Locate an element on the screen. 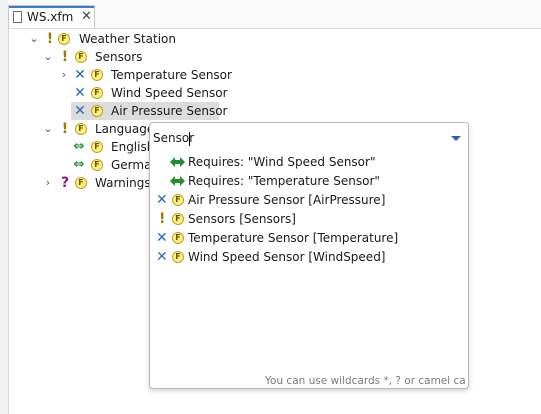 This screenshot has height=414, width=541. file-icon is located at coordinates (17, 17).